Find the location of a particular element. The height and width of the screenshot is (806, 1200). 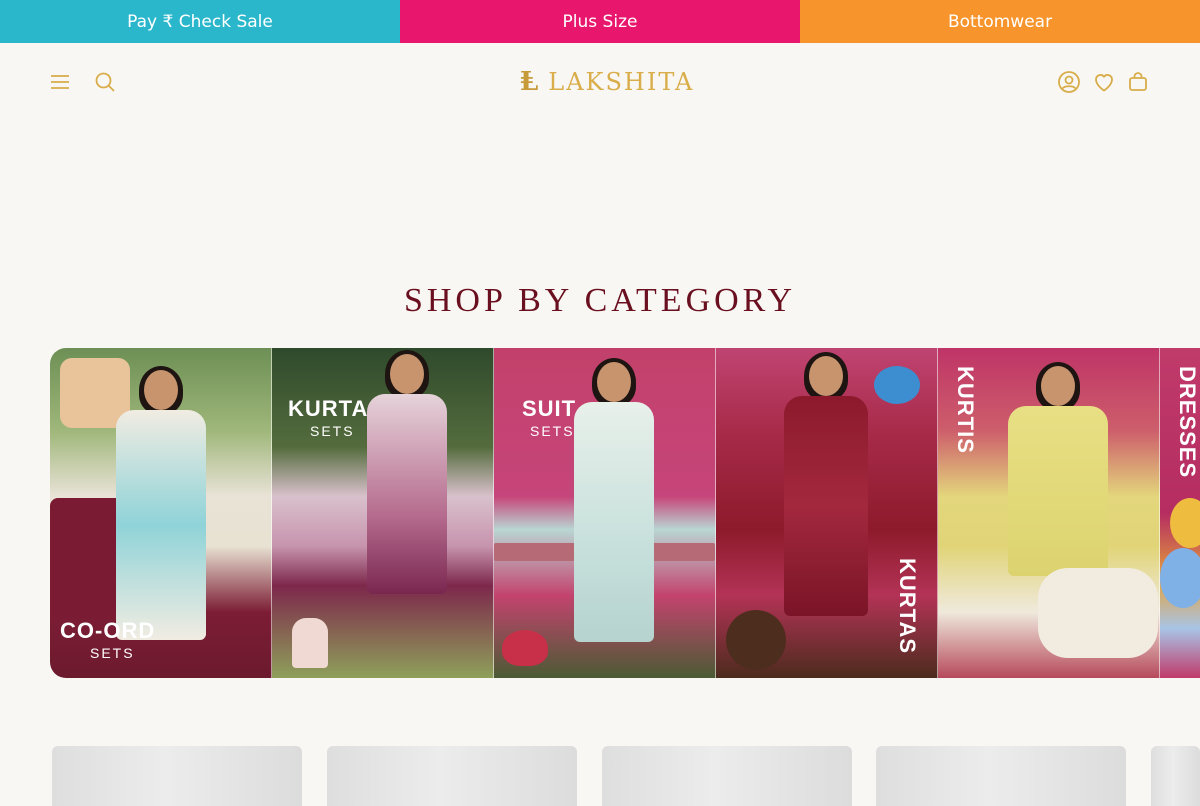

promo-link-plus-size: Plus Size is located at coordinates (600, 21).